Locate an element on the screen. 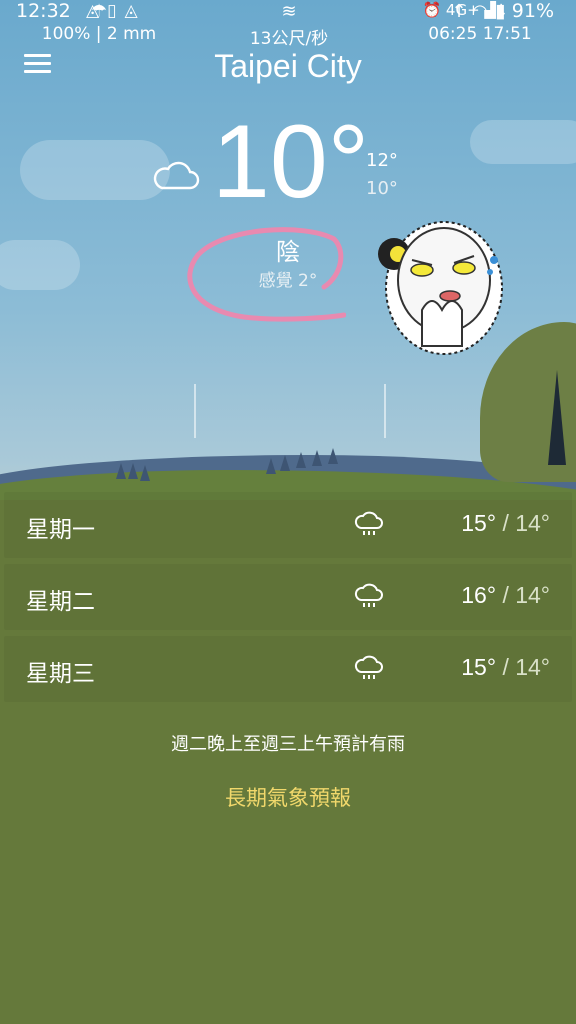 This screenshot has width=576, height=1024. forecast-temps: 16° / 14° is located at coordinates (505, 595).